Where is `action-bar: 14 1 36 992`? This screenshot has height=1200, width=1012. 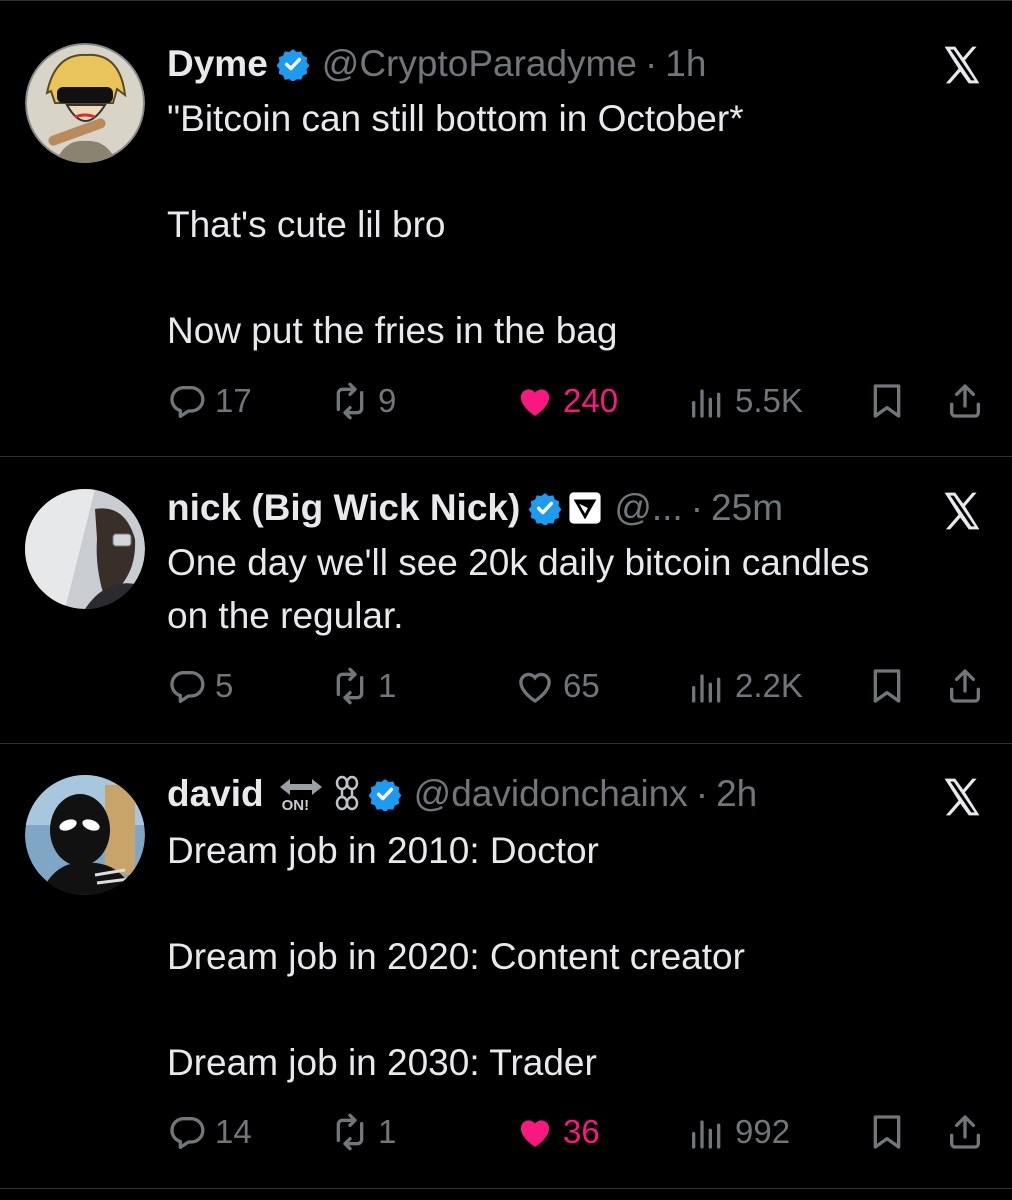 action-bar: 14 1 36 992 is located at coordinates (577, 1132).